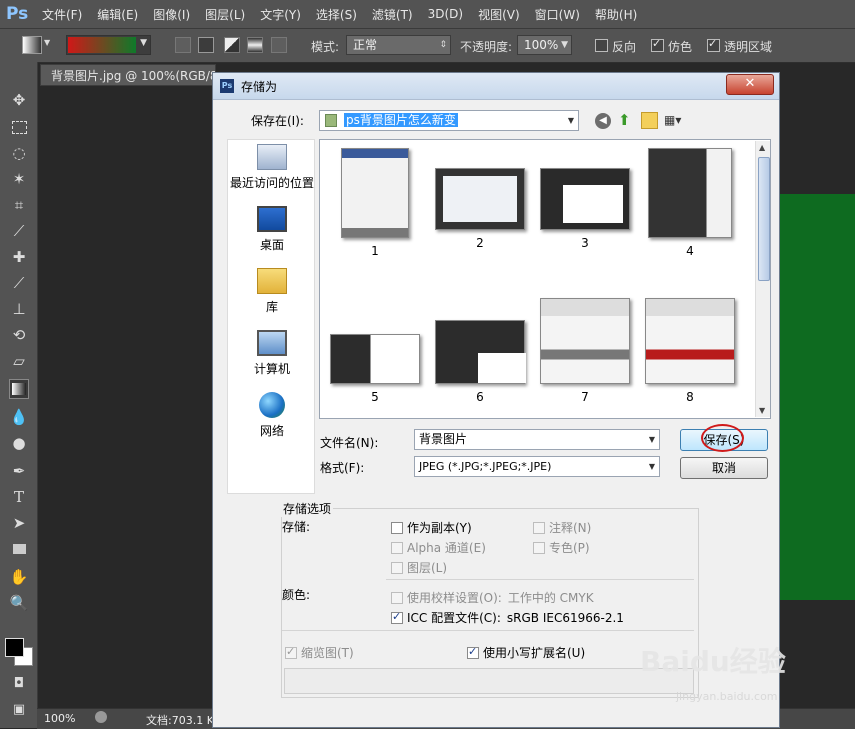  Describe the element at coordinates (557, 14) in the screenshot. I see `menu-window: 窗口(W)` at that location.